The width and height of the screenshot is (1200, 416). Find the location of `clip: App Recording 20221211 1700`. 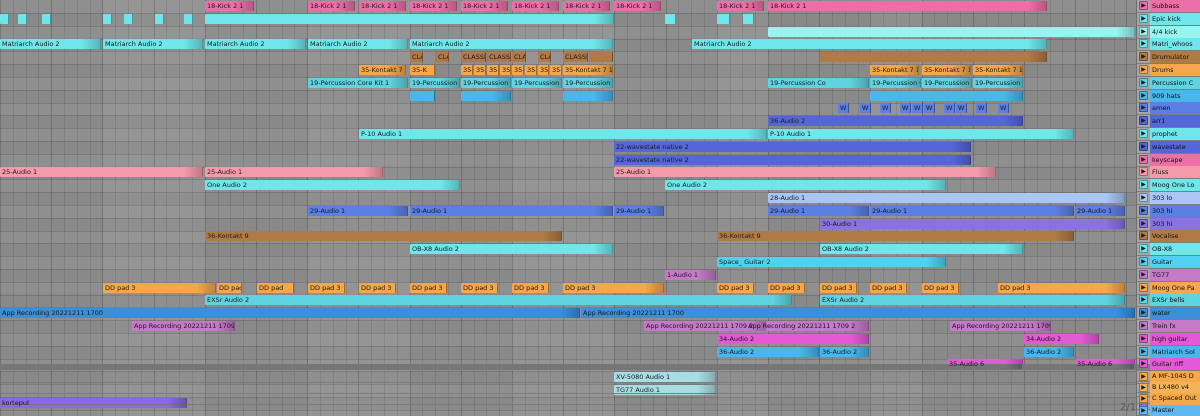

clip: App Recording 20221211 1700 is located at coordinates (858, 313).